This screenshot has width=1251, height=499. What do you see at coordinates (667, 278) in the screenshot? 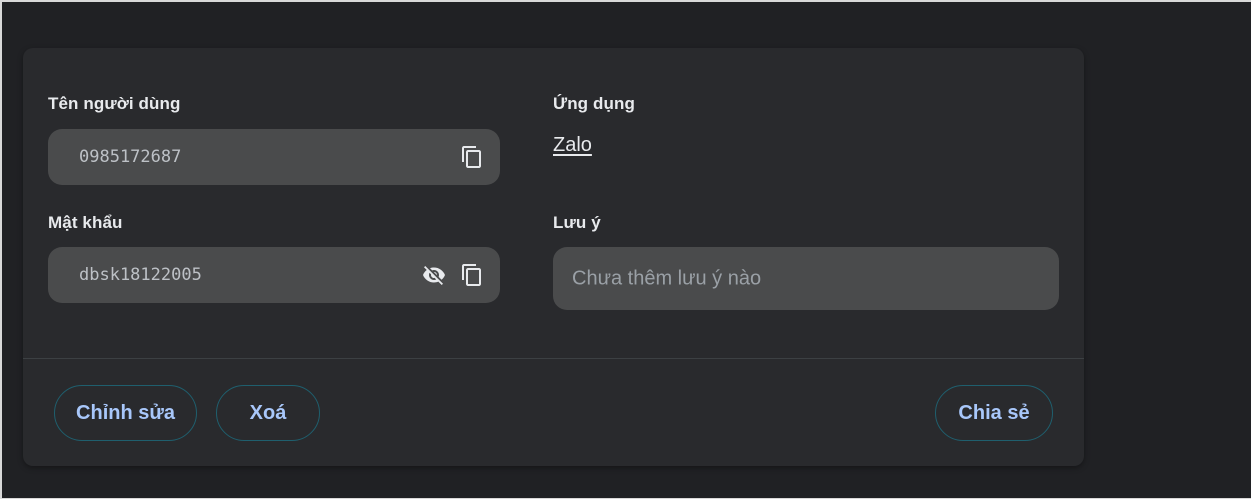
I see `note-placeholder: Chưa thêm lưu ý nào` at bounding box center [667, 278].